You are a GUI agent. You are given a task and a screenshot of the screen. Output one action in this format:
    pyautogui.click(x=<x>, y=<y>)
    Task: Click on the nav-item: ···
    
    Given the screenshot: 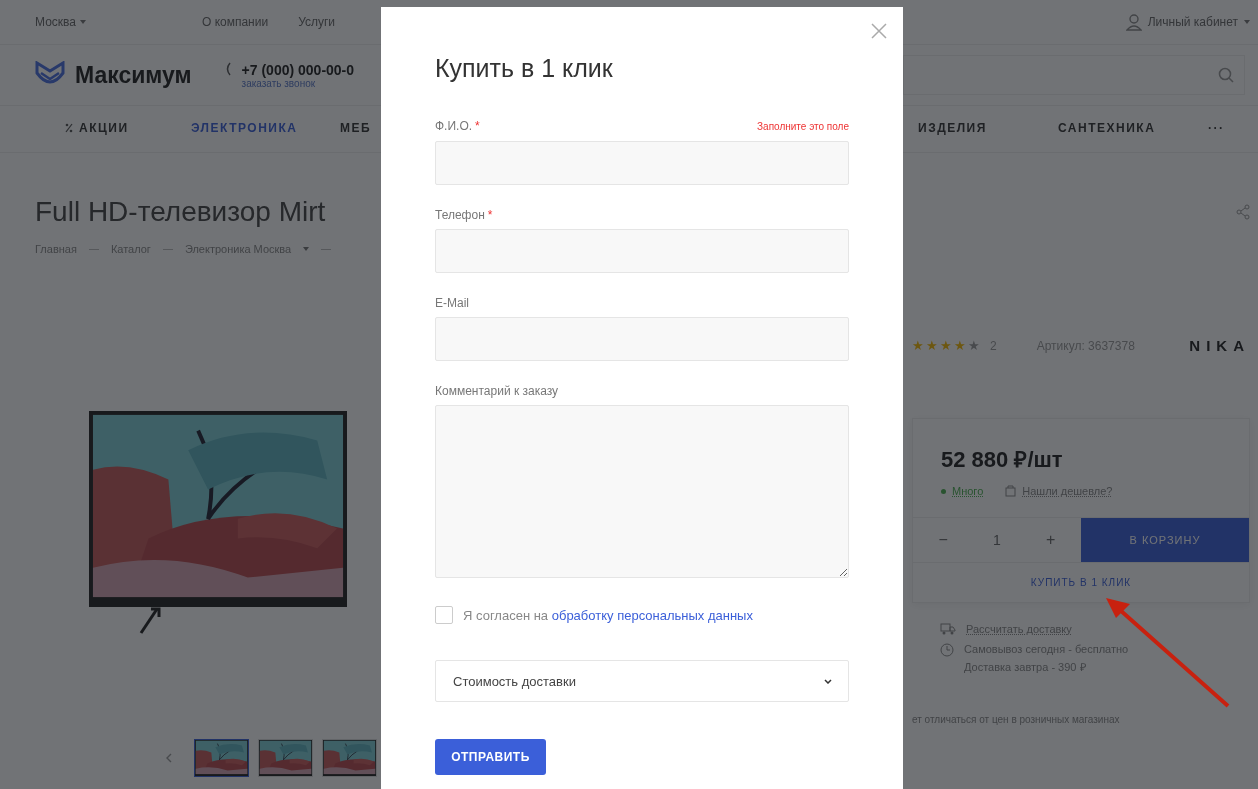 What is the action you would take?
    pyautogui.click(x=1216, y=128)
    